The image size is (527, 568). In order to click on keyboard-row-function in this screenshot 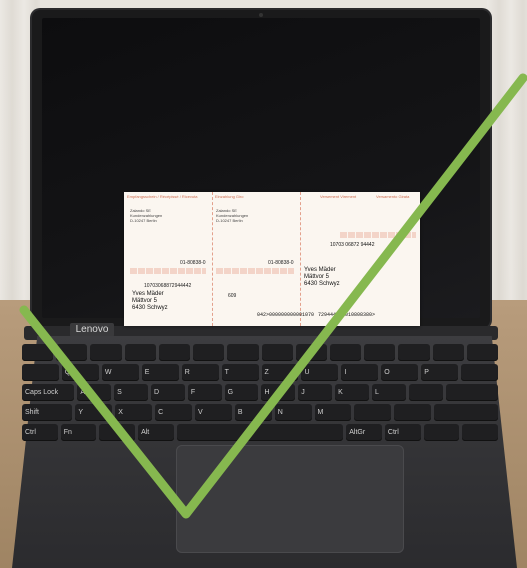, I will do `click(260, 352)`.